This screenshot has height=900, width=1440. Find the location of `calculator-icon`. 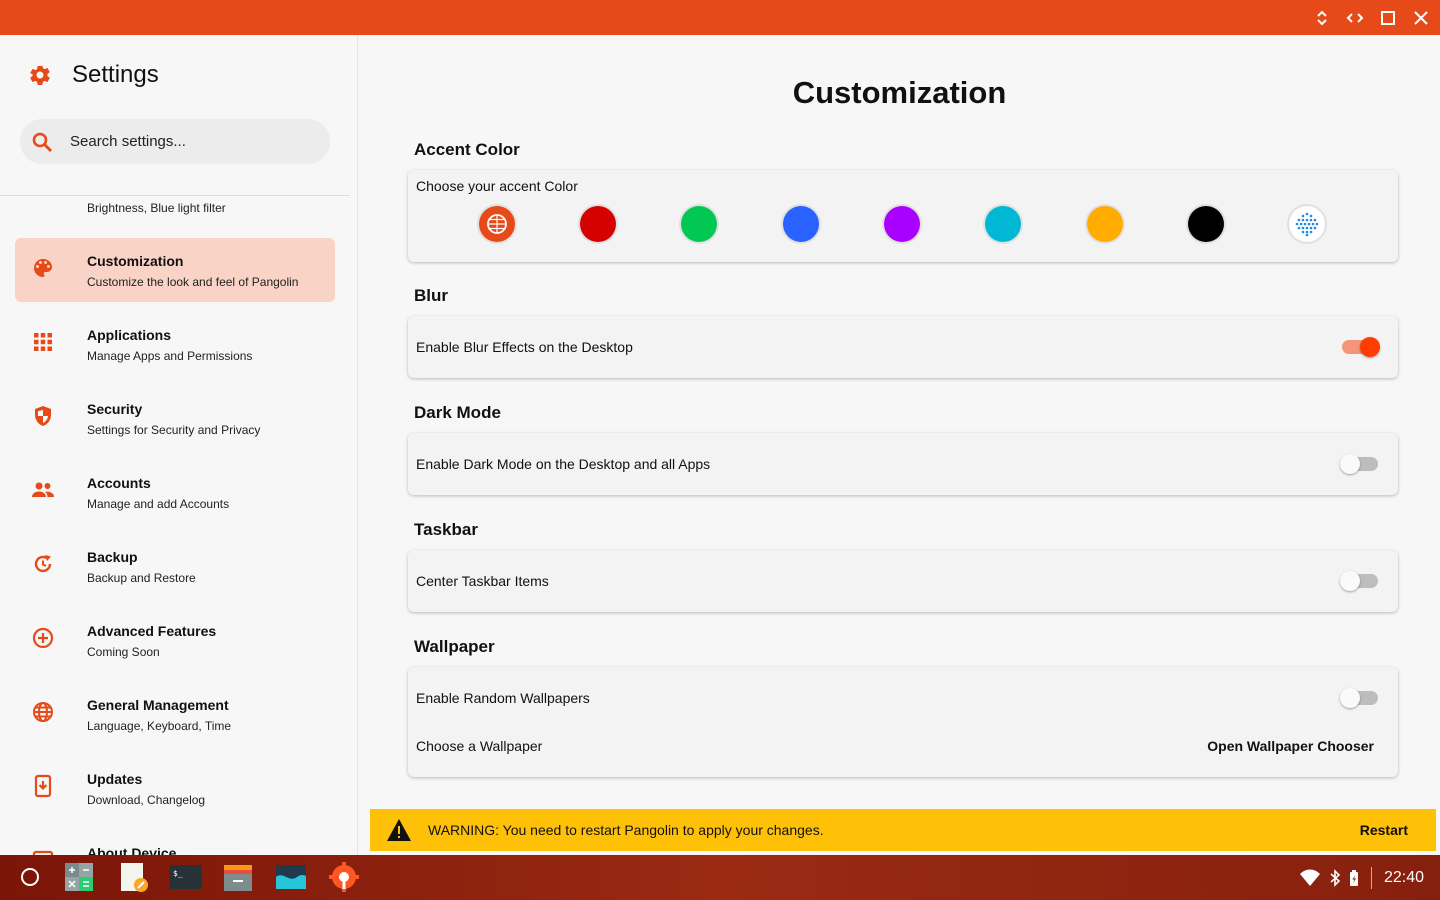

calculator-icon is located at coordinates (79, 877).